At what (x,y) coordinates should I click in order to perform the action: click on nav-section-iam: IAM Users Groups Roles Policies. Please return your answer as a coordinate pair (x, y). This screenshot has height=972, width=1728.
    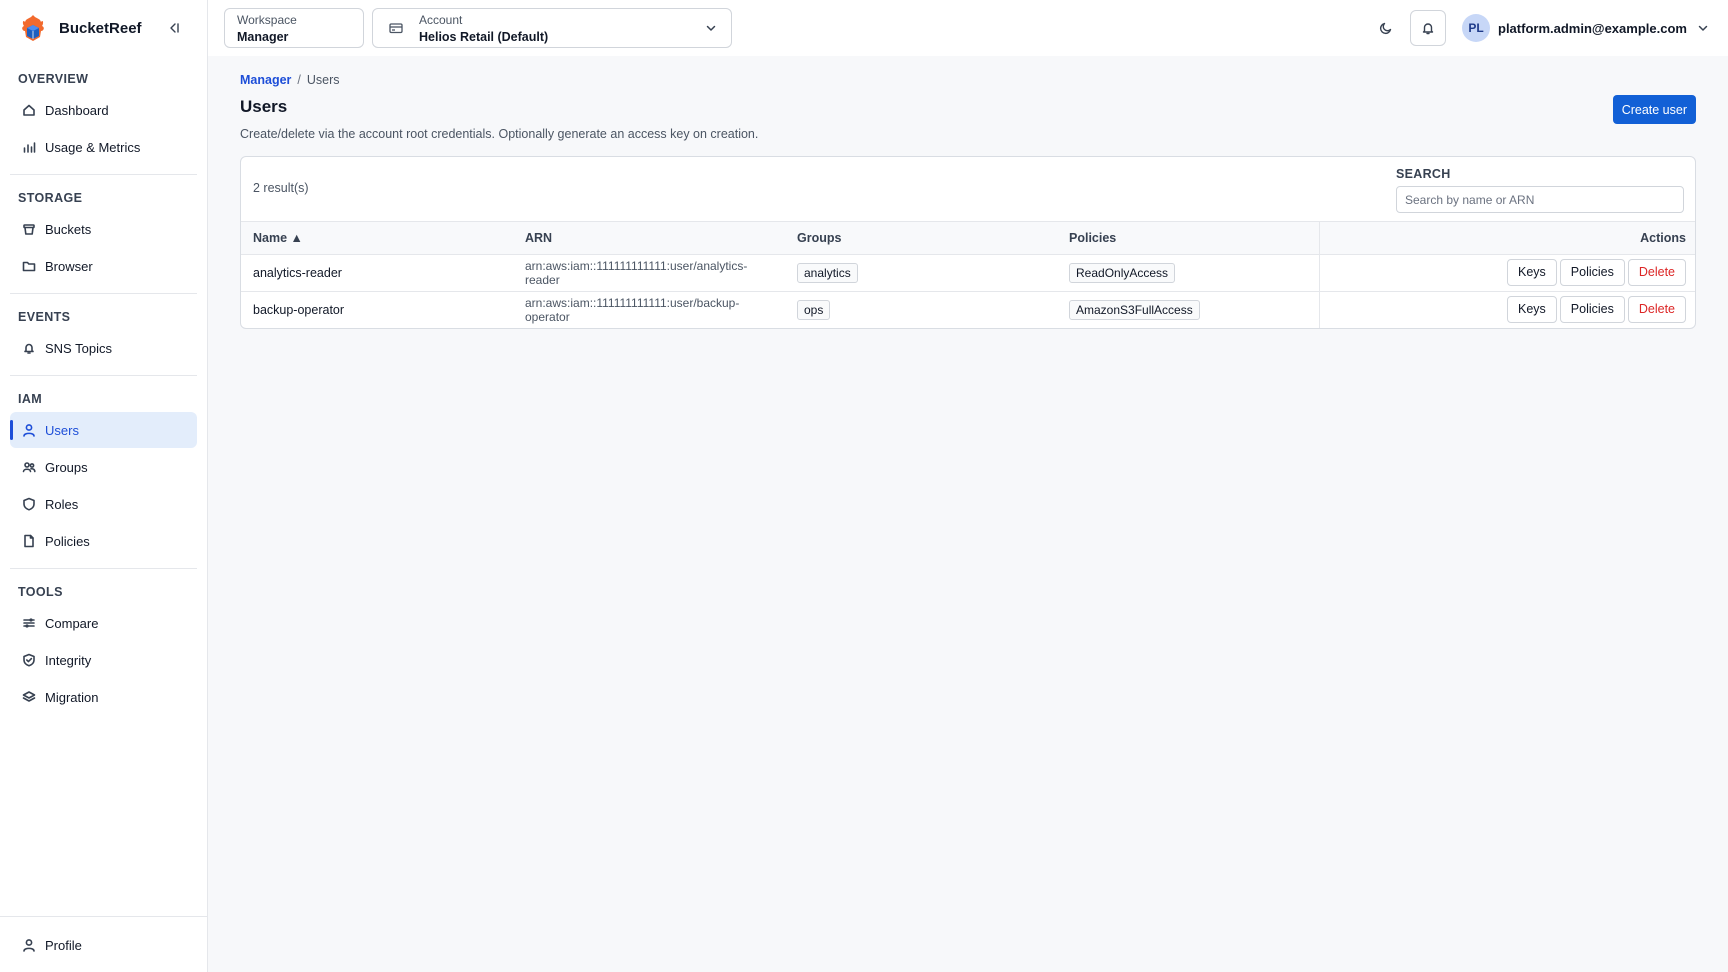
    Looking at the image, I should click on (103, 472).